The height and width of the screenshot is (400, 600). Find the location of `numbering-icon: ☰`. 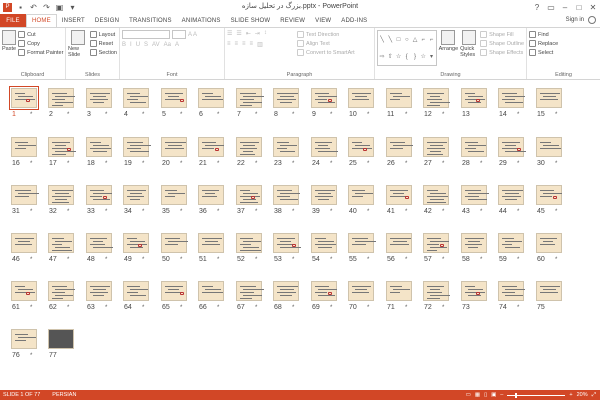

numbering-icon: ☰ is located at coordinates (238, 33).